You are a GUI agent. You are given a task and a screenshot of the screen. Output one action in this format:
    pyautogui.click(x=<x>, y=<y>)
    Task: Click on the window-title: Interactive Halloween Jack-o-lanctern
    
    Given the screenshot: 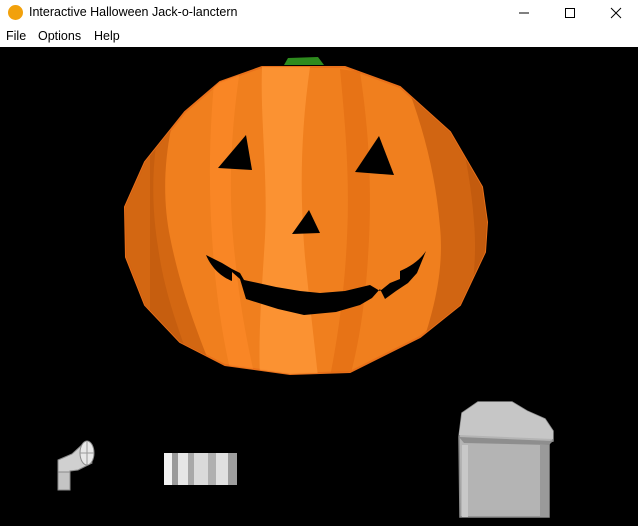 What is the action you would take?
    pyautogui.click(x=133, y=12)
    